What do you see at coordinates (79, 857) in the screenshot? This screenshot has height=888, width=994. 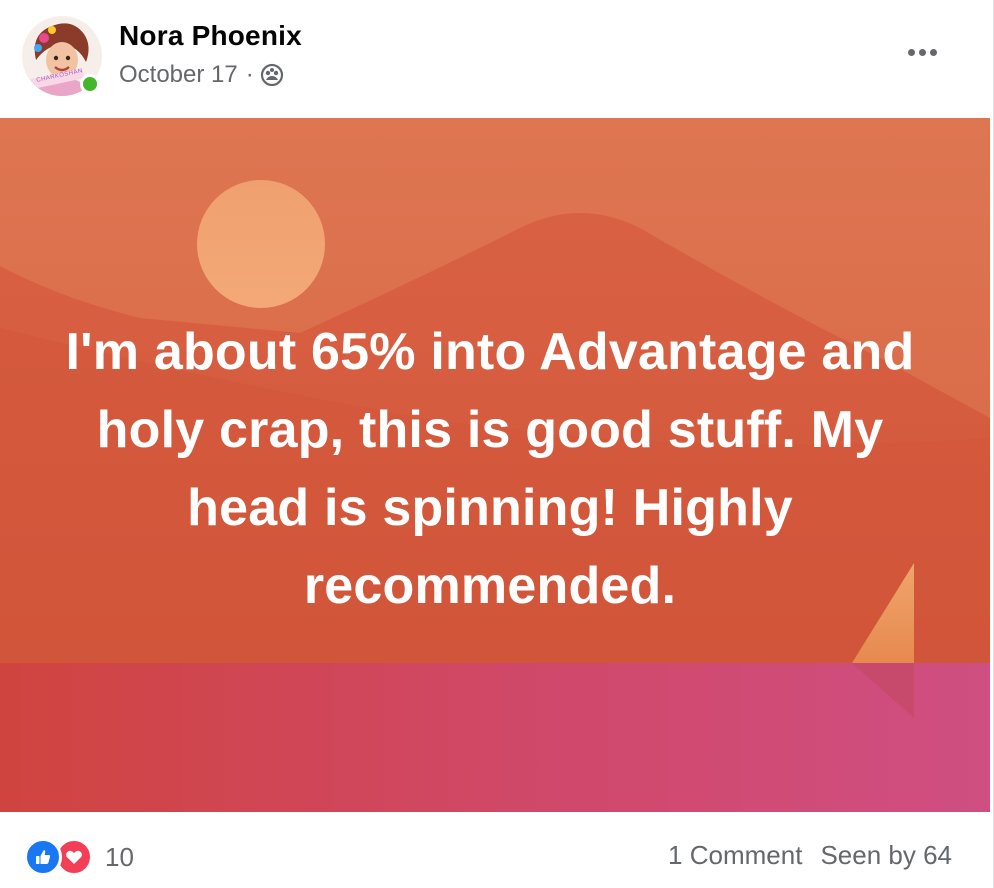 I see `reaction-summary: 10` at bounding box center [79, 857].